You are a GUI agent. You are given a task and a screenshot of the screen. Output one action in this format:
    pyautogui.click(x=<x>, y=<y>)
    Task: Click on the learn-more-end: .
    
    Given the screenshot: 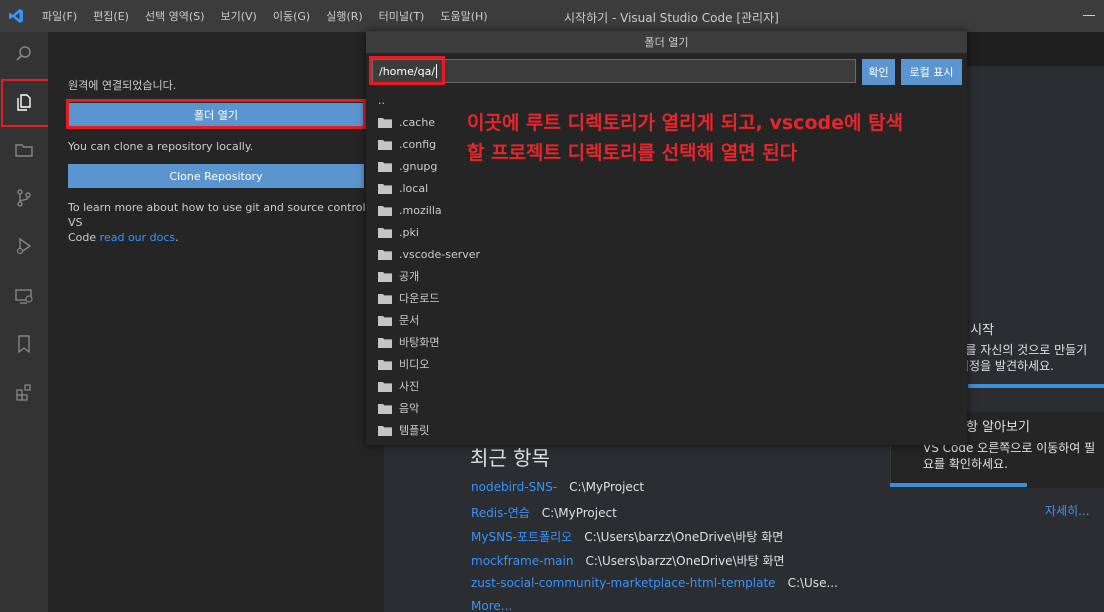 What is the action you would take?
    pyautogui.click(x=177, y=237)
    